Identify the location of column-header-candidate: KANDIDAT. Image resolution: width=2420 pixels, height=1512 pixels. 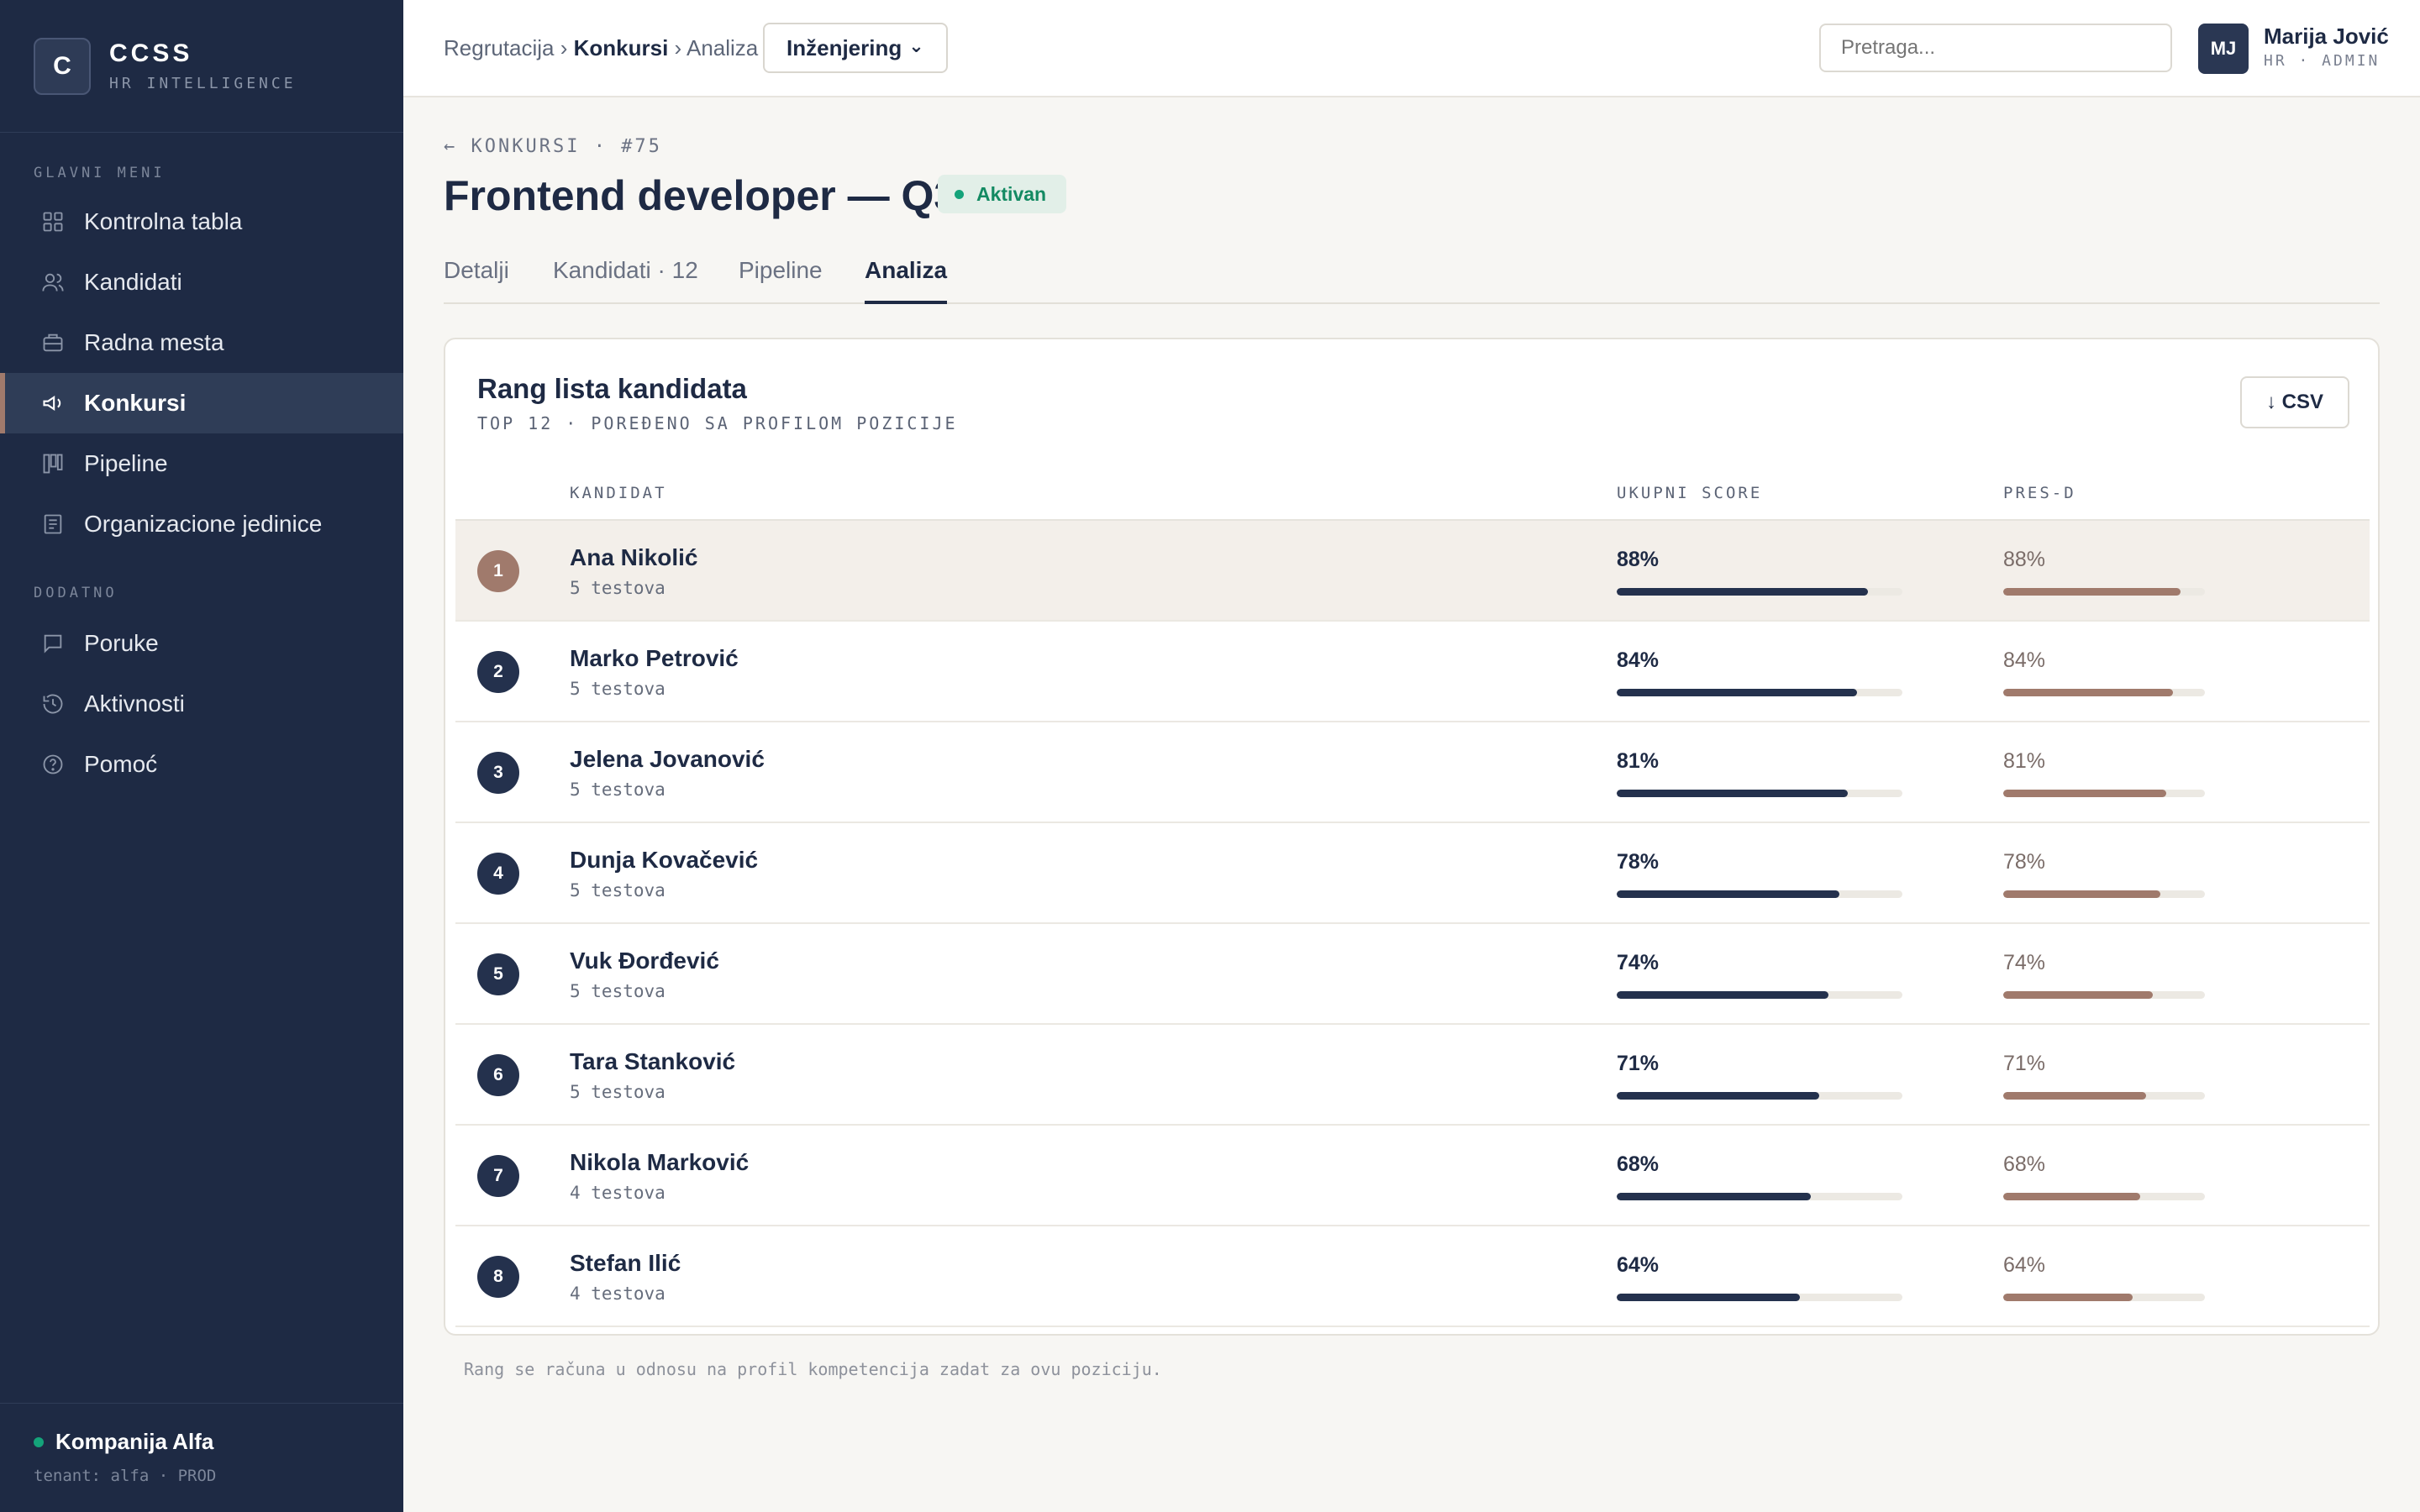
(618, 493).